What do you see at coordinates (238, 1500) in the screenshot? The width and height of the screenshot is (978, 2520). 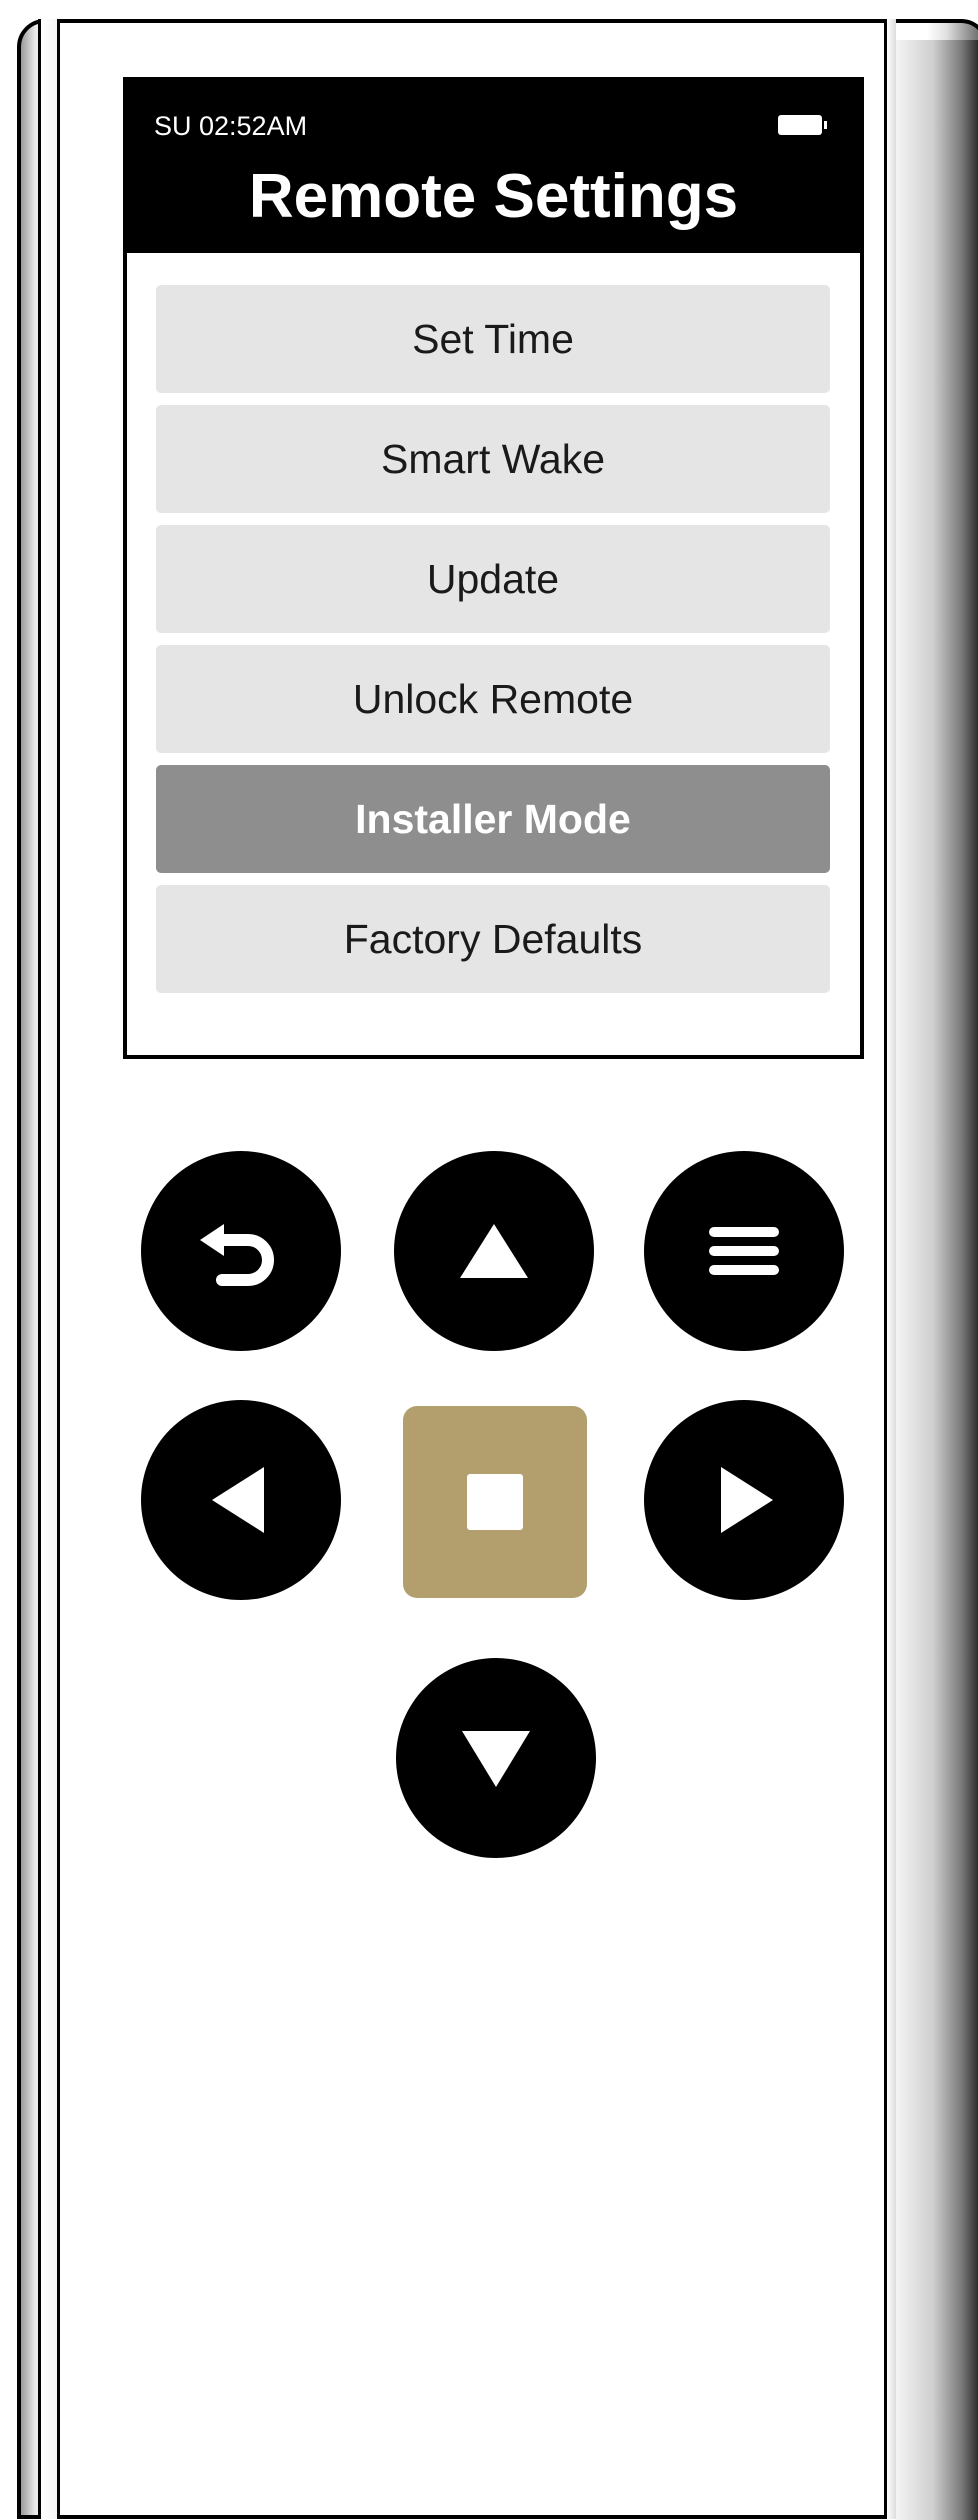 I see `triangle-left-icon` at bounding box center [238, 1500].